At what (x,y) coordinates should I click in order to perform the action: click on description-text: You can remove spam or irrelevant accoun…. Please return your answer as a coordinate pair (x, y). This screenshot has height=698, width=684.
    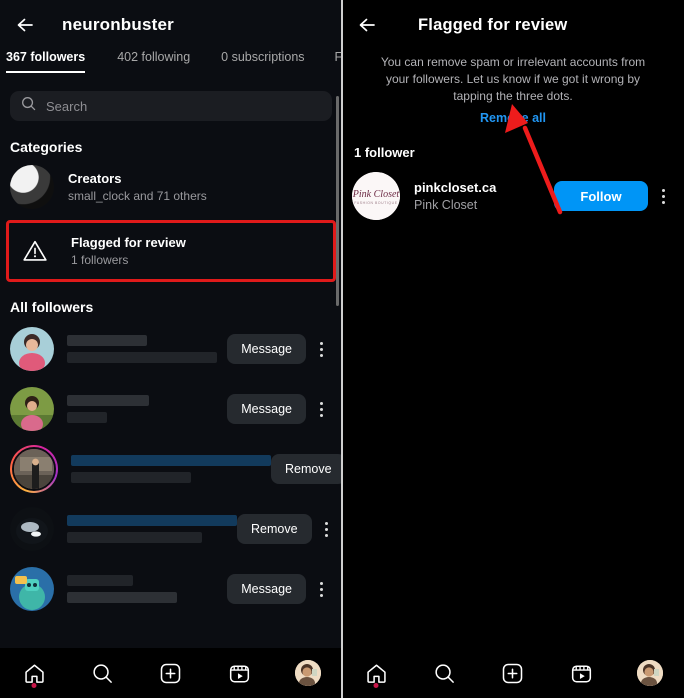
    Looking at the image, I should click on (513, 79).